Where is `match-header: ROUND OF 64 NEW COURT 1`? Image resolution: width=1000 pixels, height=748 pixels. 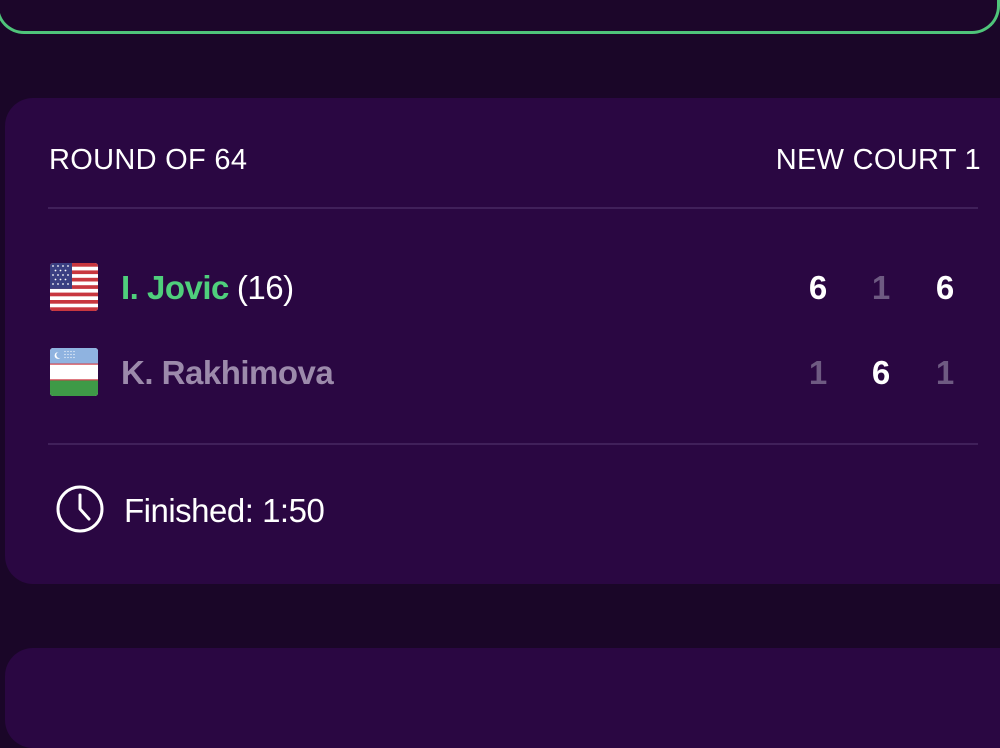
match-header: ROUND OF 64 NEW COURT 1 is located at coordinates (515, 160).